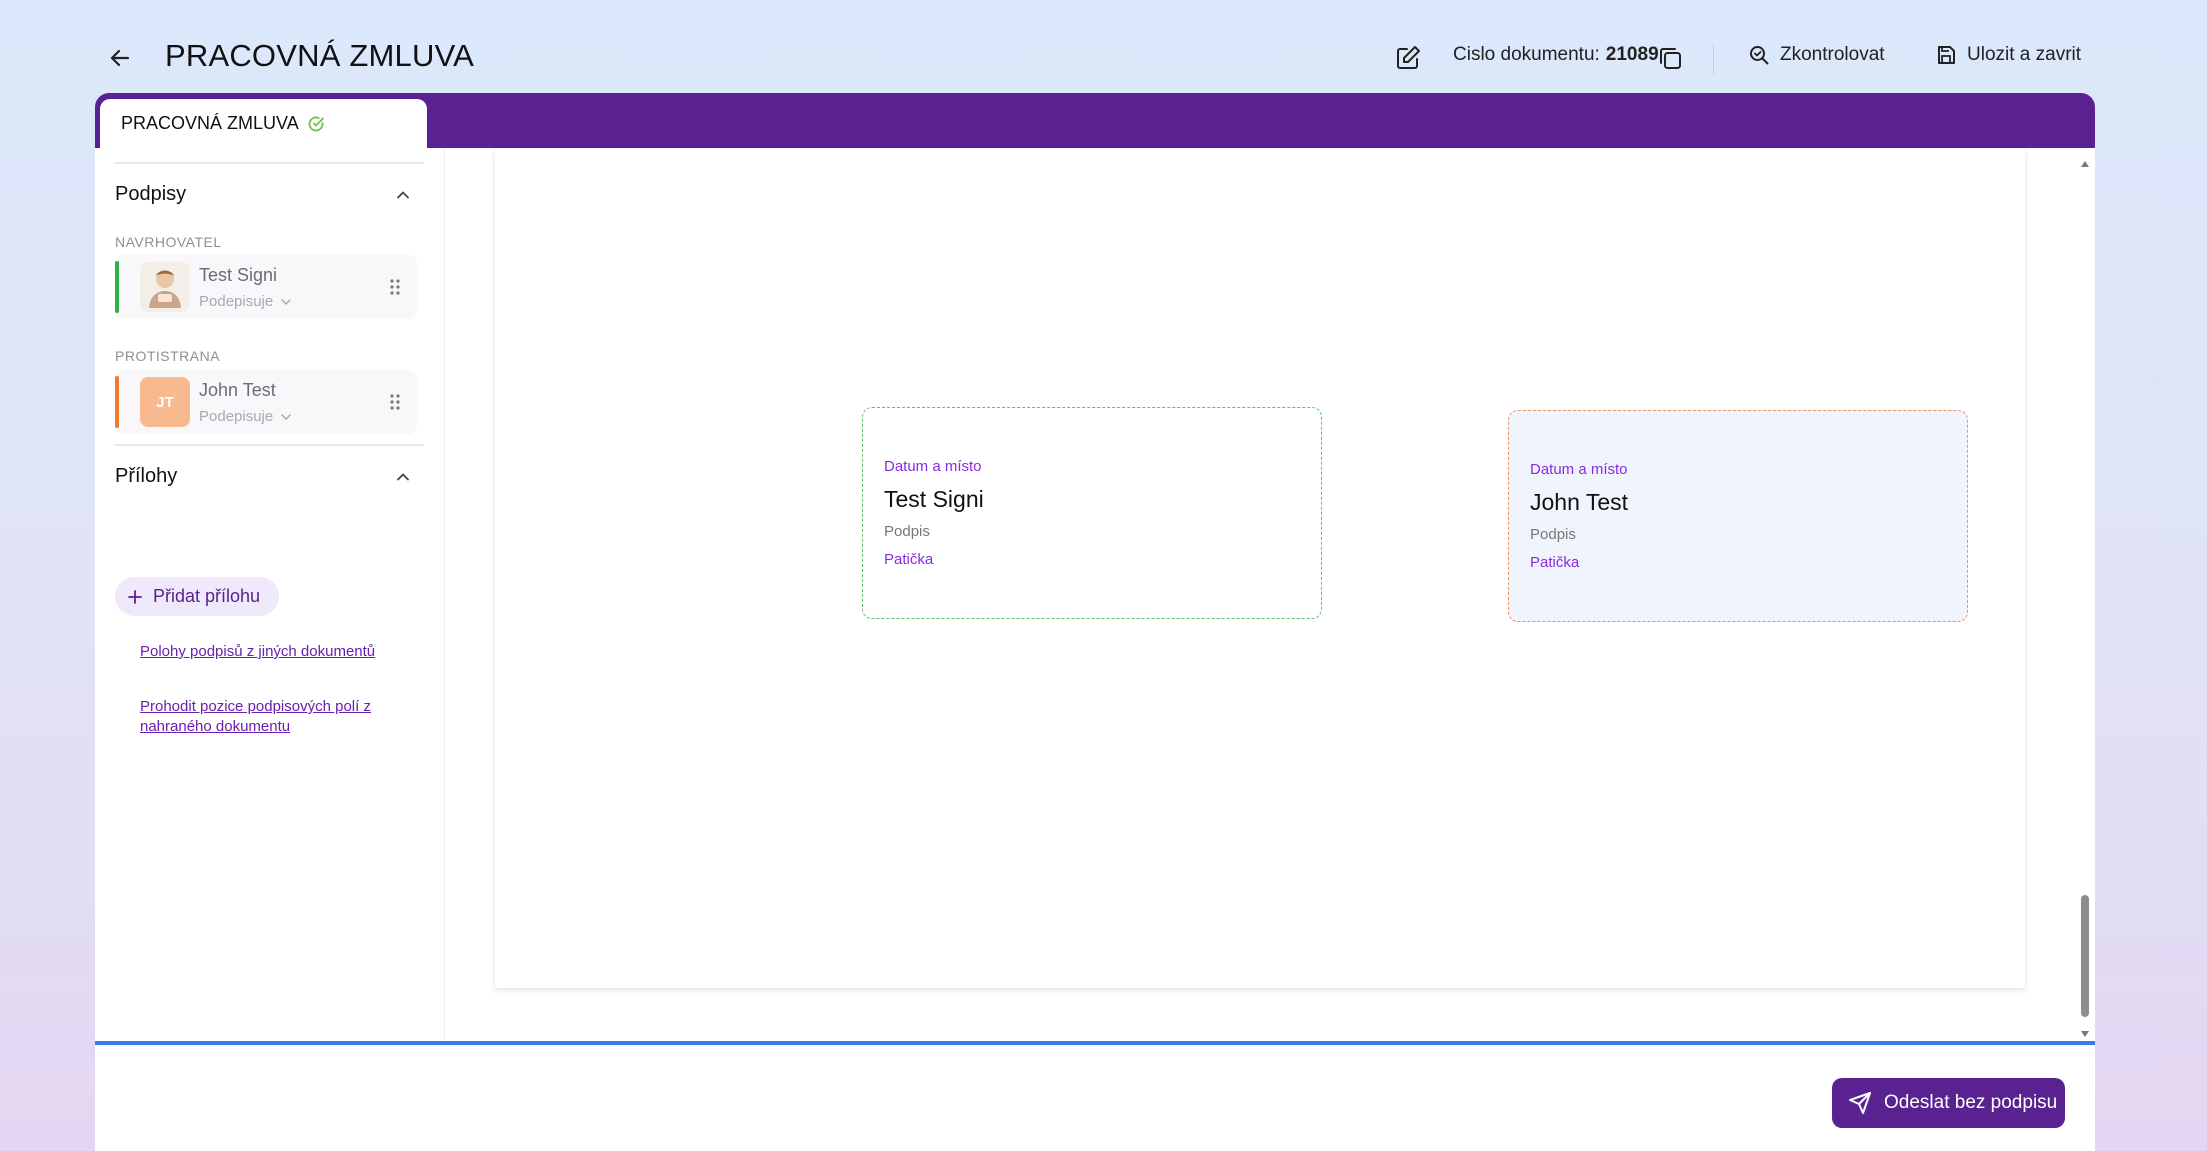  I want to click on document-tabbar: PRACOVNÁ ZMLUVA, so click(1095, 120).